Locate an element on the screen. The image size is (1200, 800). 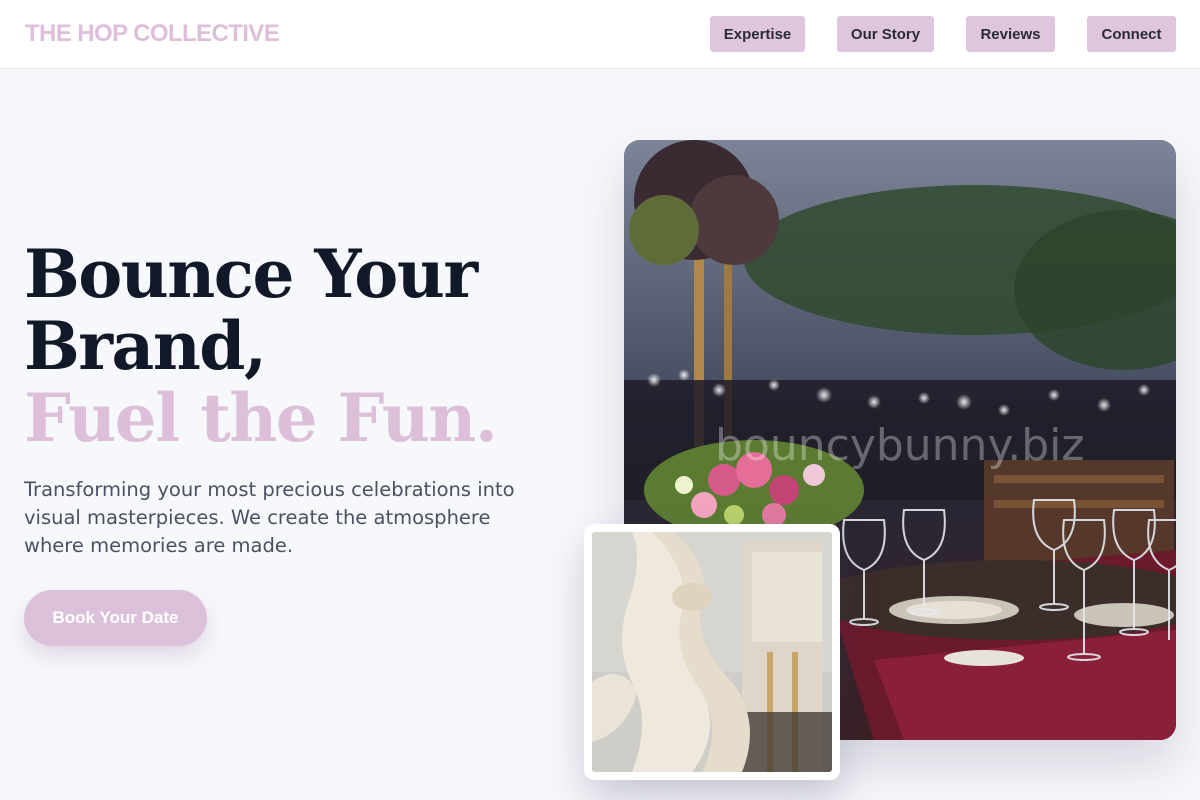
nav-expertise-button: Expertise is located at coordinates (757, 34).